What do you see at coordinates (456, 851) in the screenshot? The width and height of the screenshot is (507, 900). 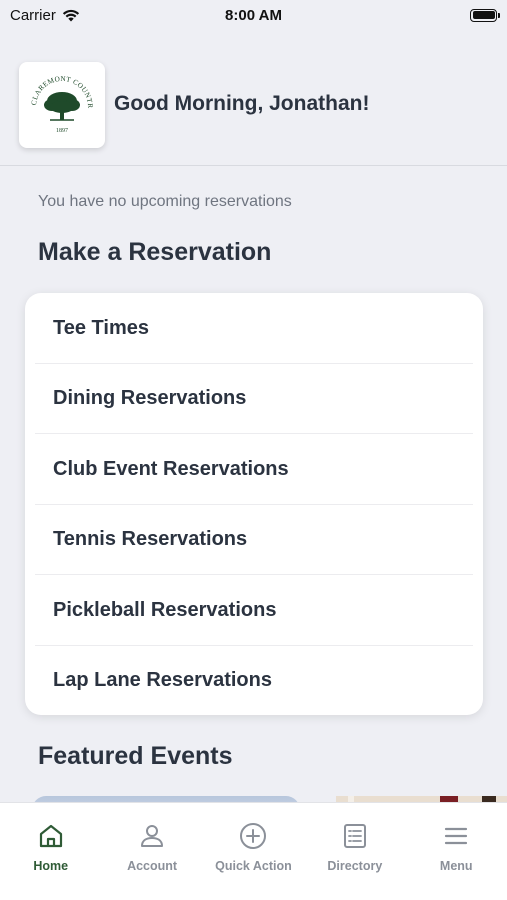 I see `tab-menu: Menu` at bounding box center [456, 851].